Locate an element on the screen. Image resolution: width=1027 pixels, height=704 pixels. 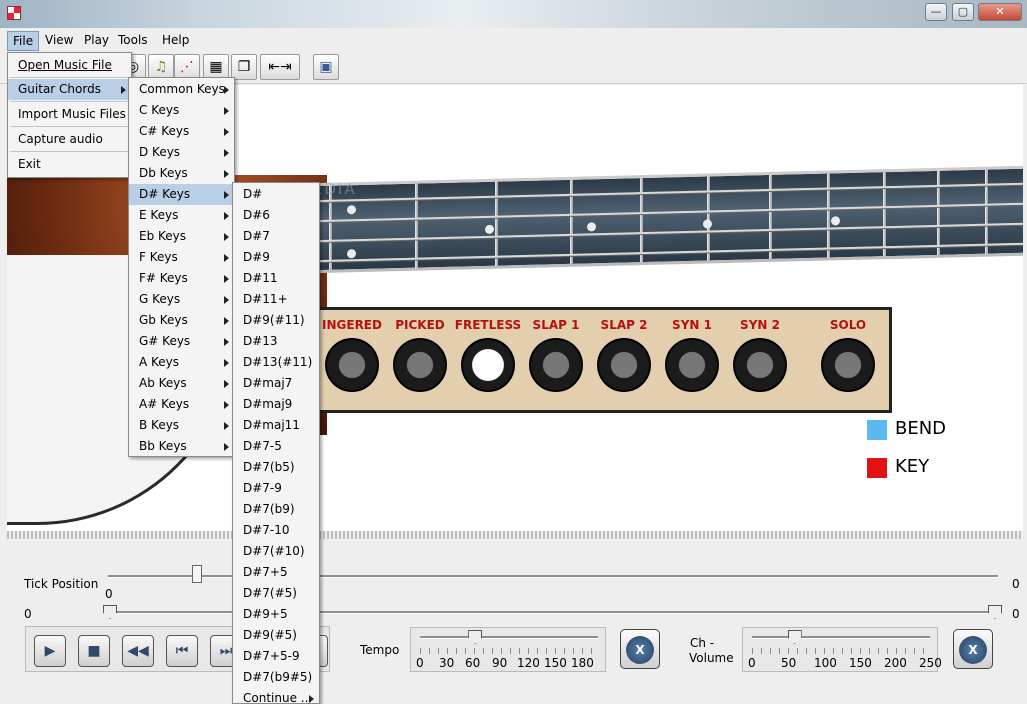
keys-menu-item: D# Keys is located at coordinates (181, 194).